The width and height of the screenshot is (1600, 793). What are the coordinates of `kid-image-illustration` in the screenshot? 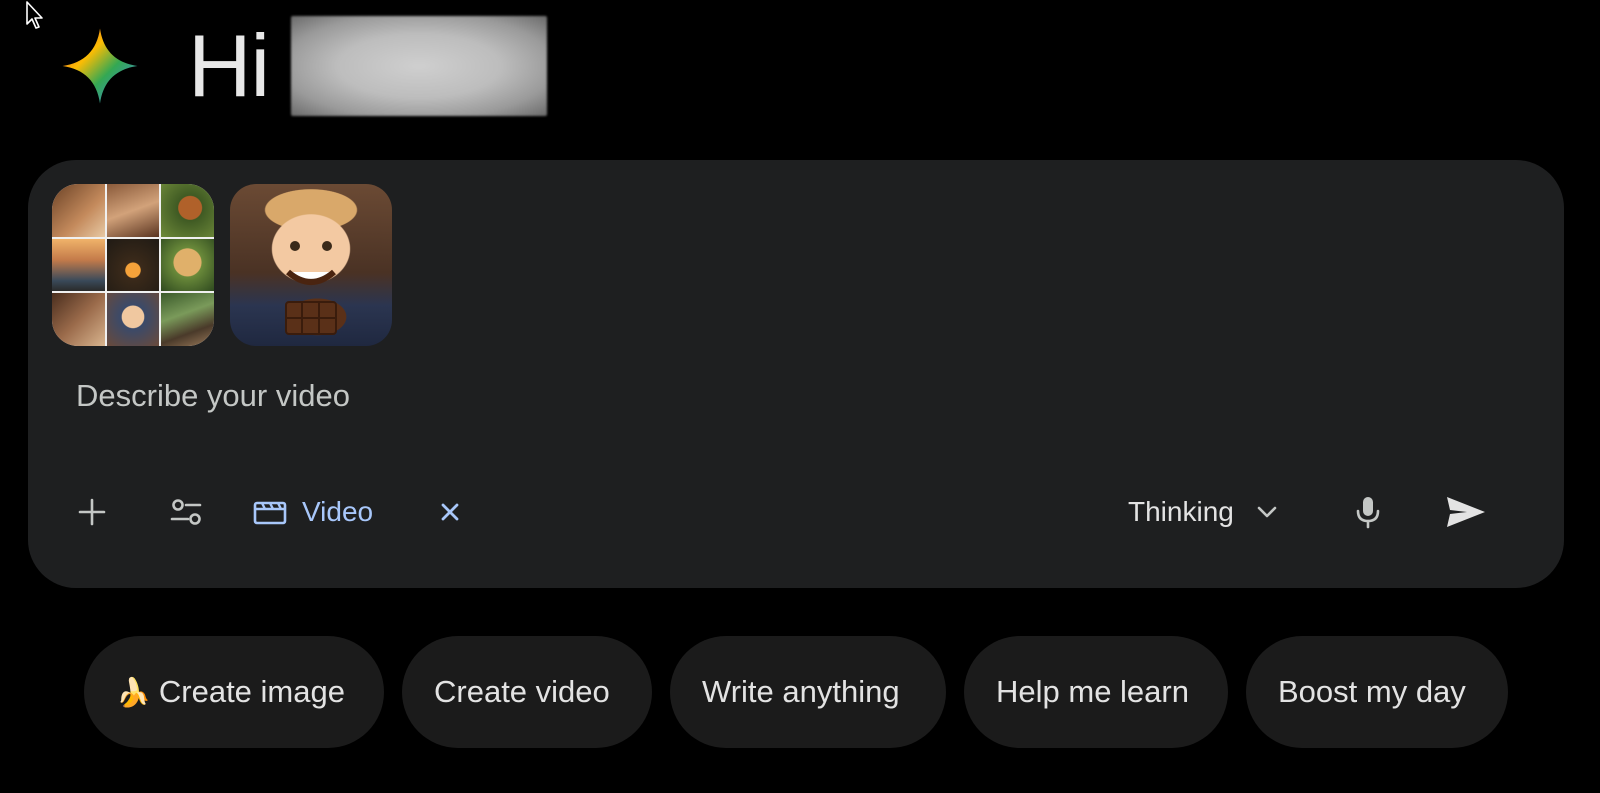 It's located at (311, 288).